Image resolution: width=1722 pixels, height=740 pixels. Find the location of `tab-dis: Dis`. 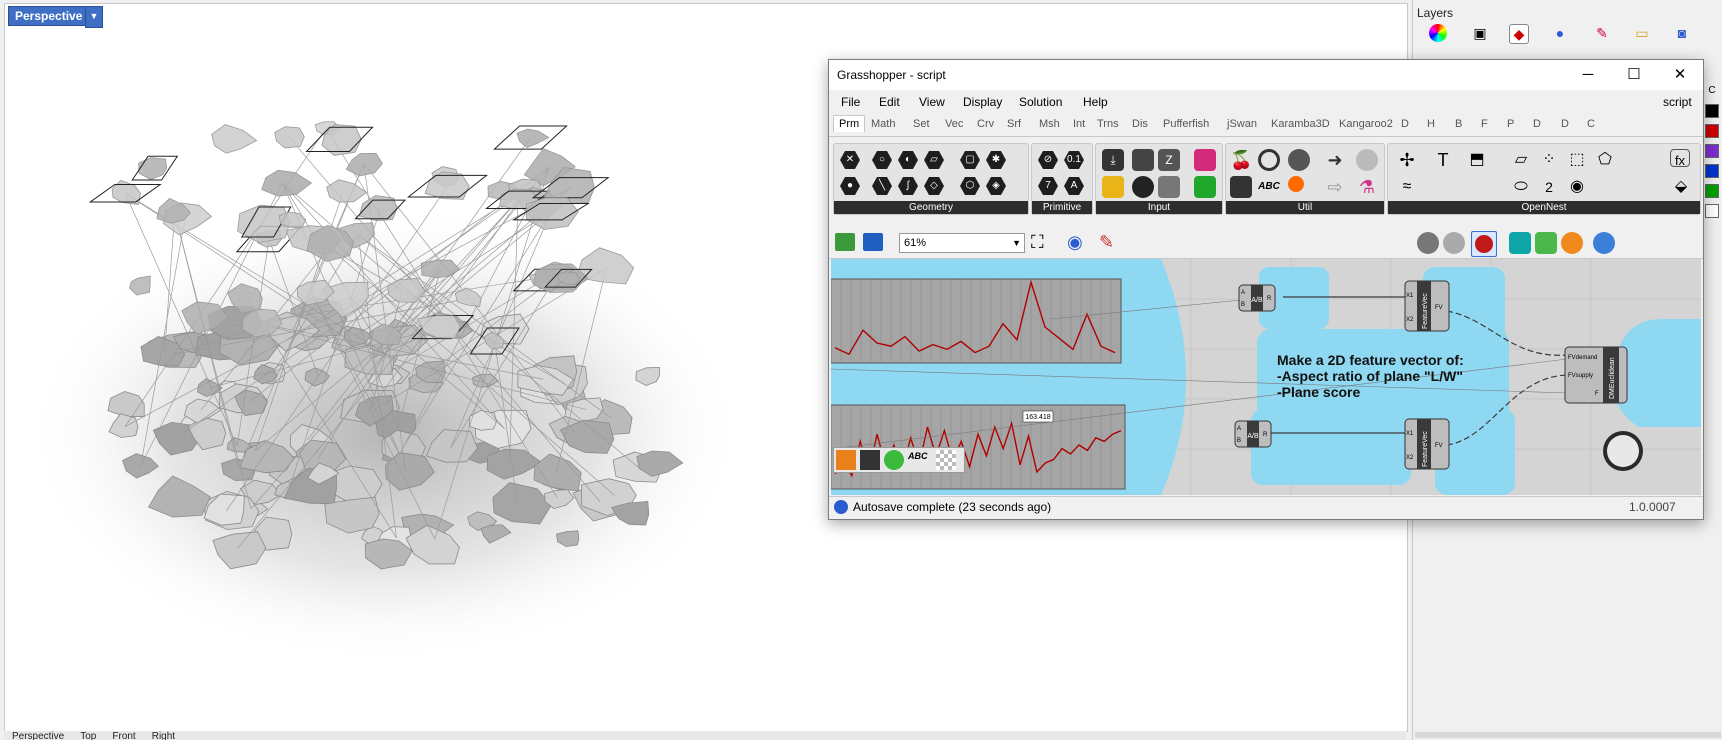

tab-dis: Dis is located at coordinates (1140, 124).